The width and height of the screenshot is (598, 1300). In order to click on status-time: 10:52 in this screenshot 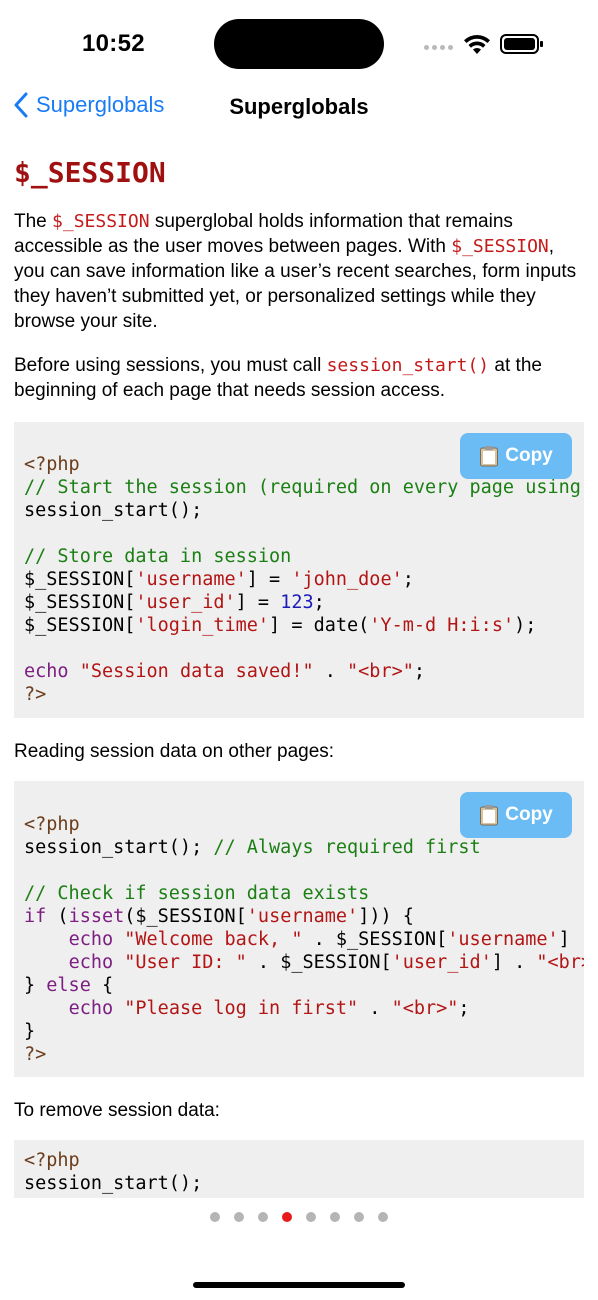, I will do `click(113, 43)`.